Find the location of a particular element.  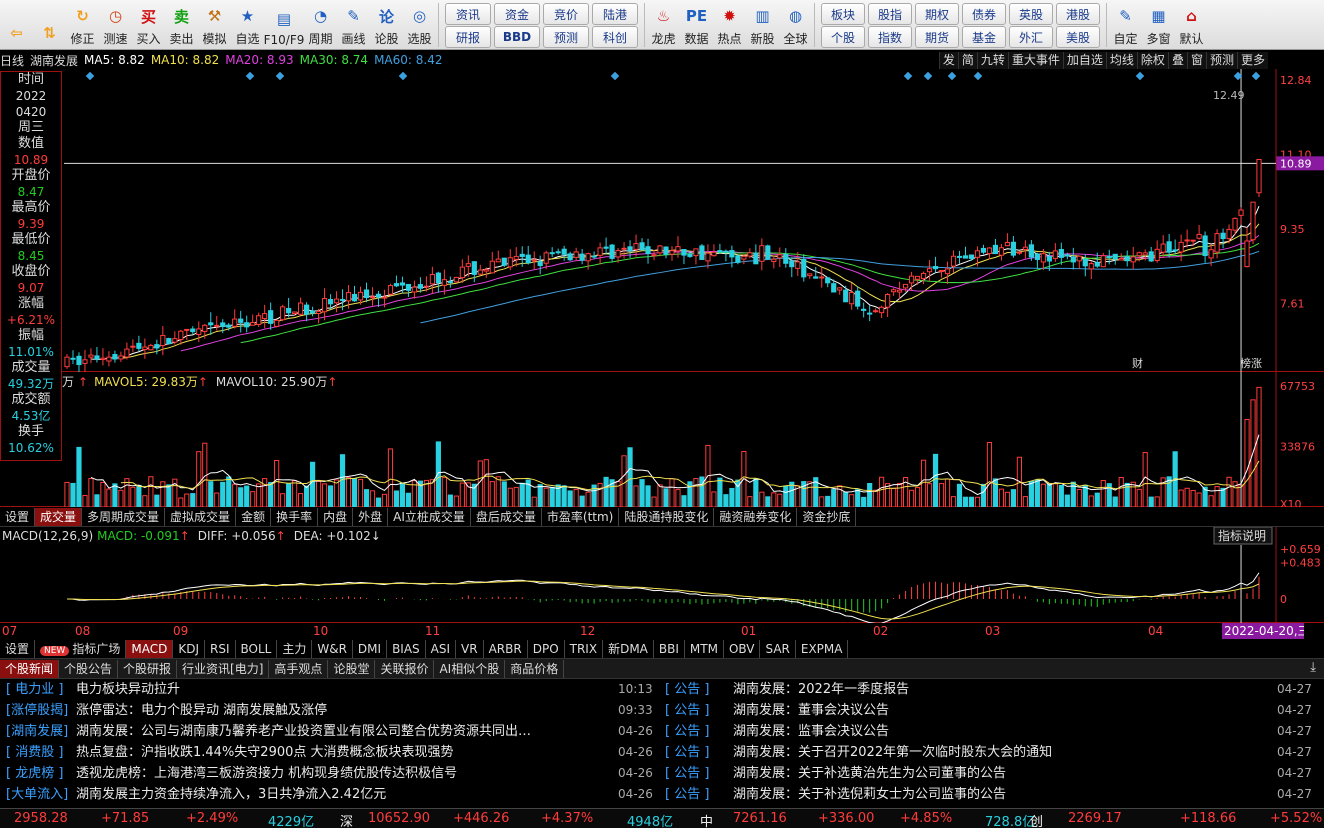

volume-tab: 市盈率(ttm) is located at coordinates (581, 516).